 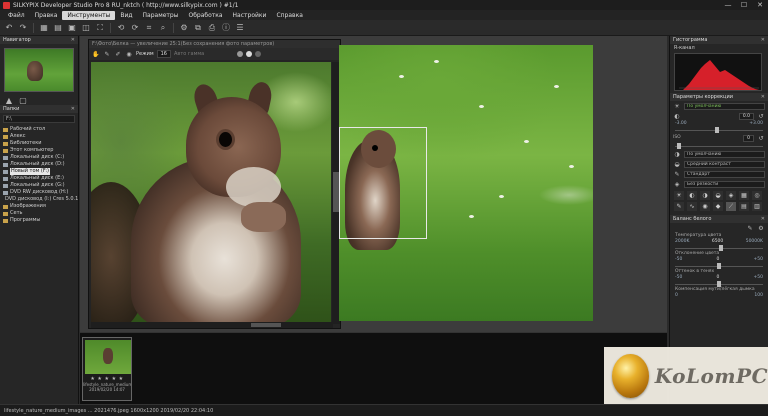 I want to click on eye-tool-icon: ◉, so click(x=705, y=206).